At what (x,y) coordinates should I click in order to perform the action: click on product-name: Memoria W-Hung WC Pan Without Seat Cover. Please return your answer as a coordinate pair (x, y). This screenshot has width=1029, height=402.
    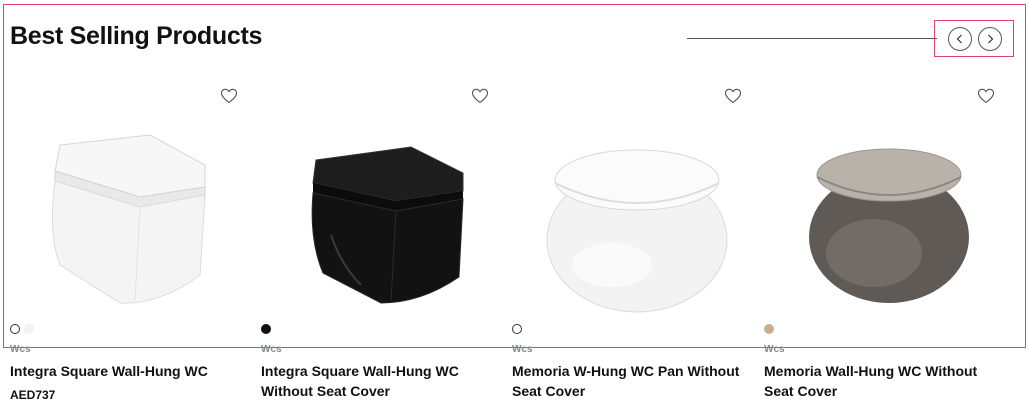
    Looking at the image, I should click on (629, 381).